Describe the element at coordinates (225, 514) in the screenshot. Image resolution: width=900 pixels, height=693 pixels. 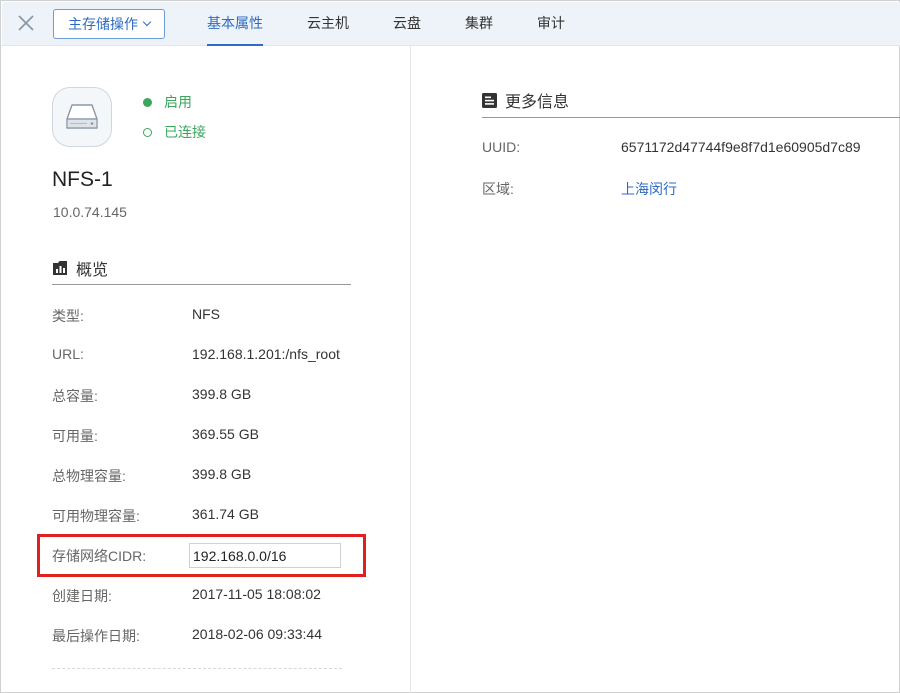
I see `row-value: 361.74 GB` at that location.